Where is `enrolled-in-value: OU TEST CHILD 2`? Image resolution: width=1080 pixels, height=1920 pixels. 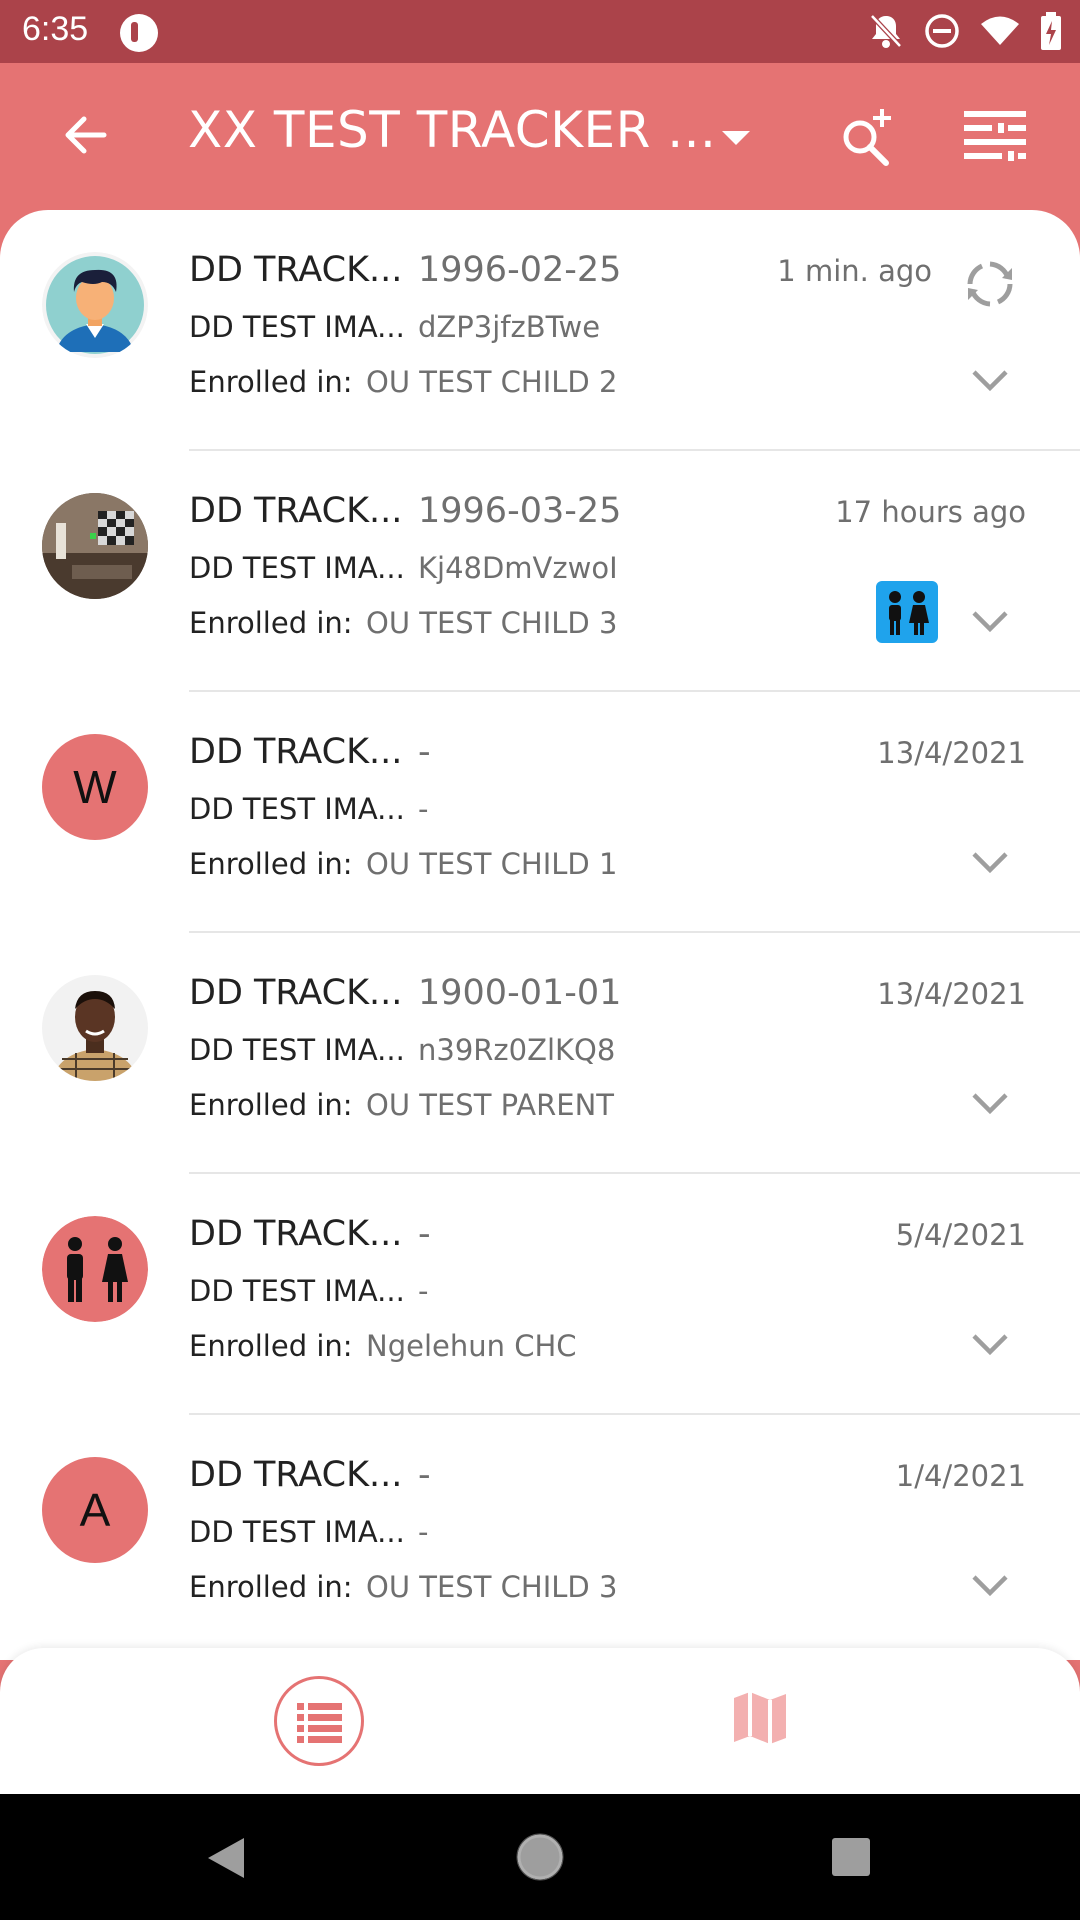 enrolled-in-value: OU TEST CHILD 2 is located at coordinates (492, 382).